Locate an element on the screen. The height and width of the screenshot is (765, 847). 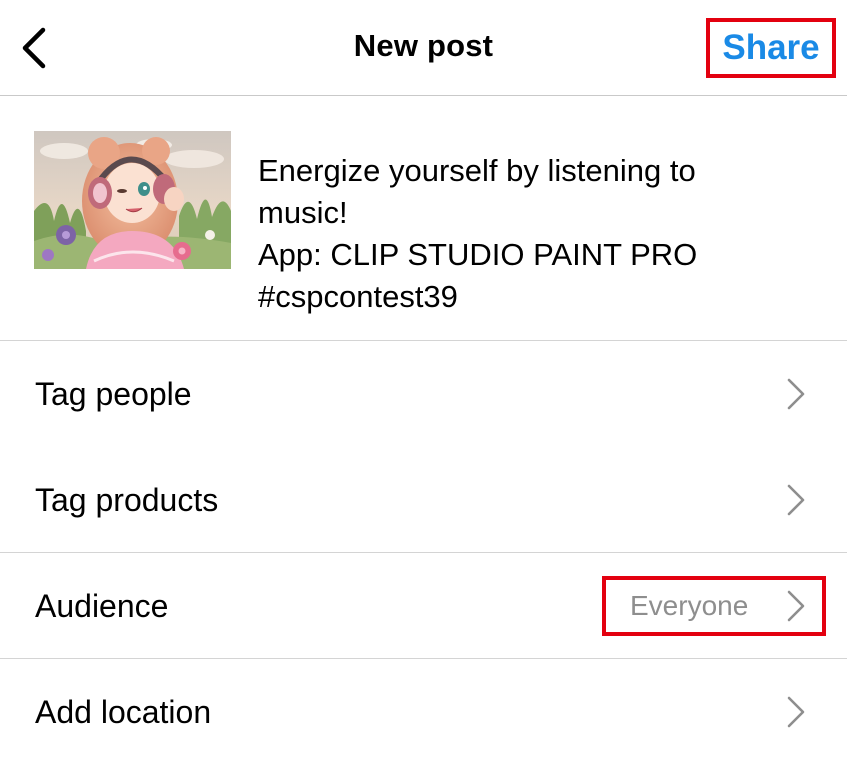
tag-people-row: Tag people is located at coordinates (423, 394).